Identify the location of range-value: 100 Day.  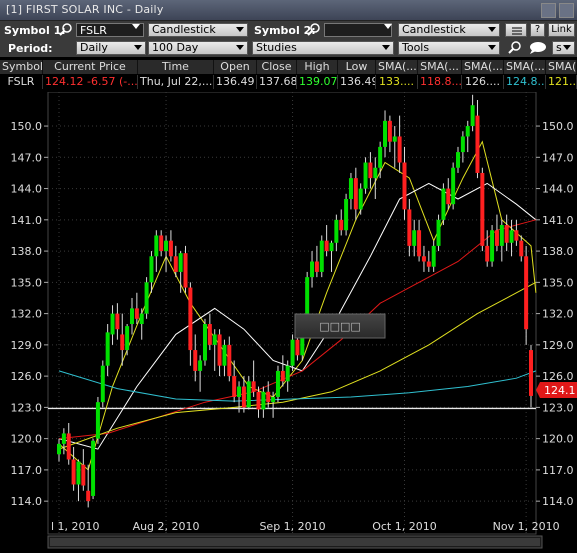
(175, 47).